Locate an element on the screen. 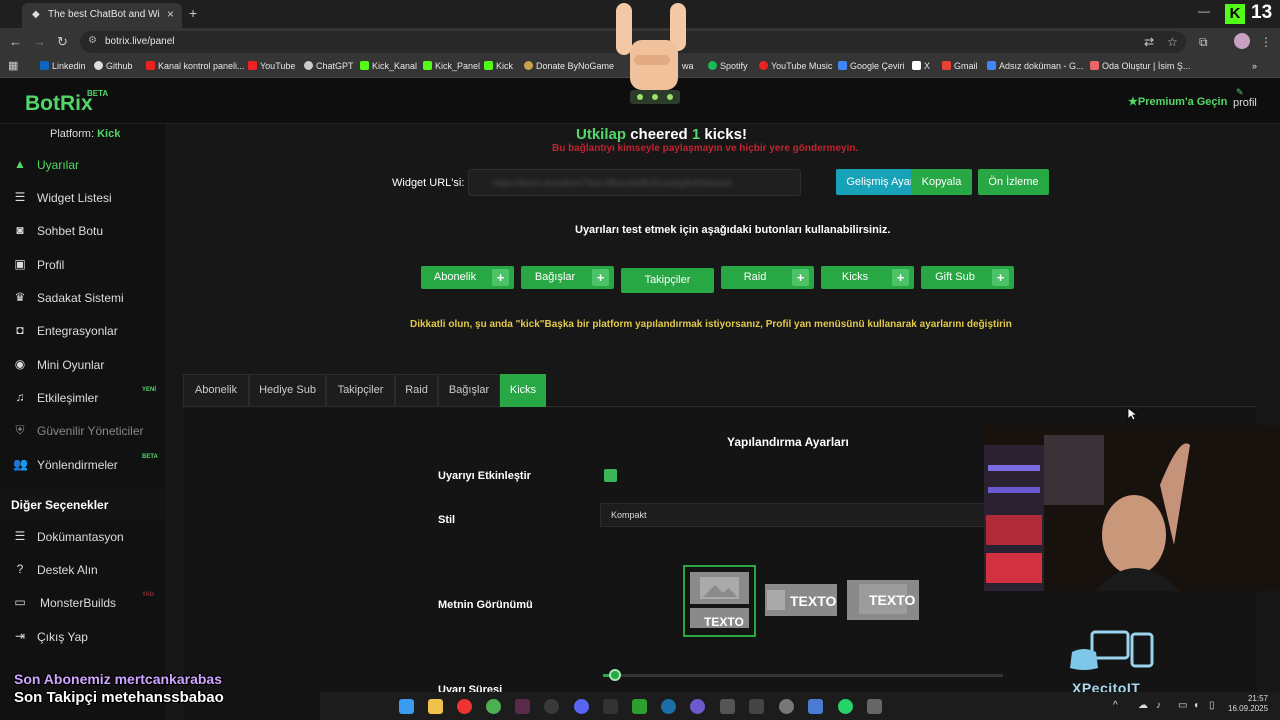  copy-button: Kopyala is located at coordinates (941, 182).